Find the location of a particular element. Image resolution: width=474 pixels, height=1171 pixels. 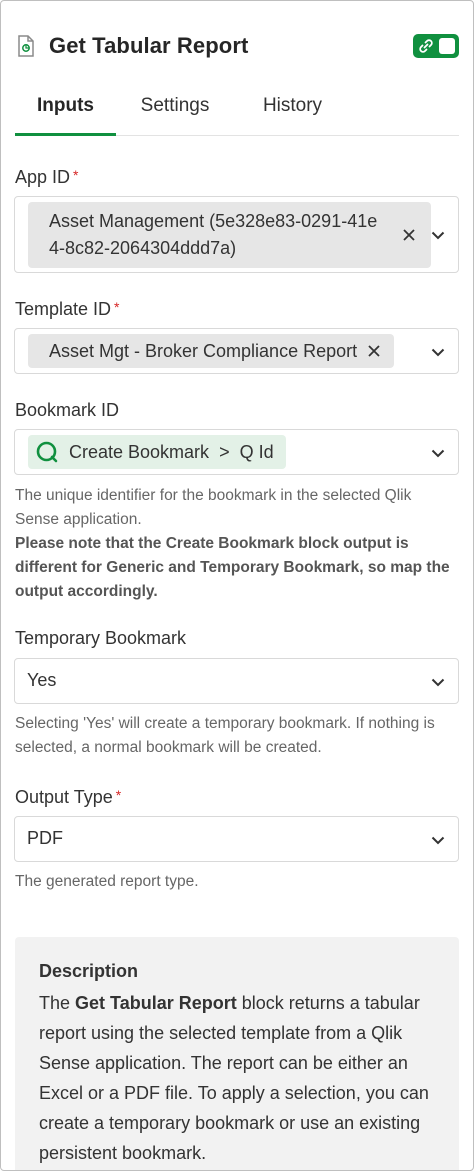

block-enabled-toggle is located at coordinates (436, 46).